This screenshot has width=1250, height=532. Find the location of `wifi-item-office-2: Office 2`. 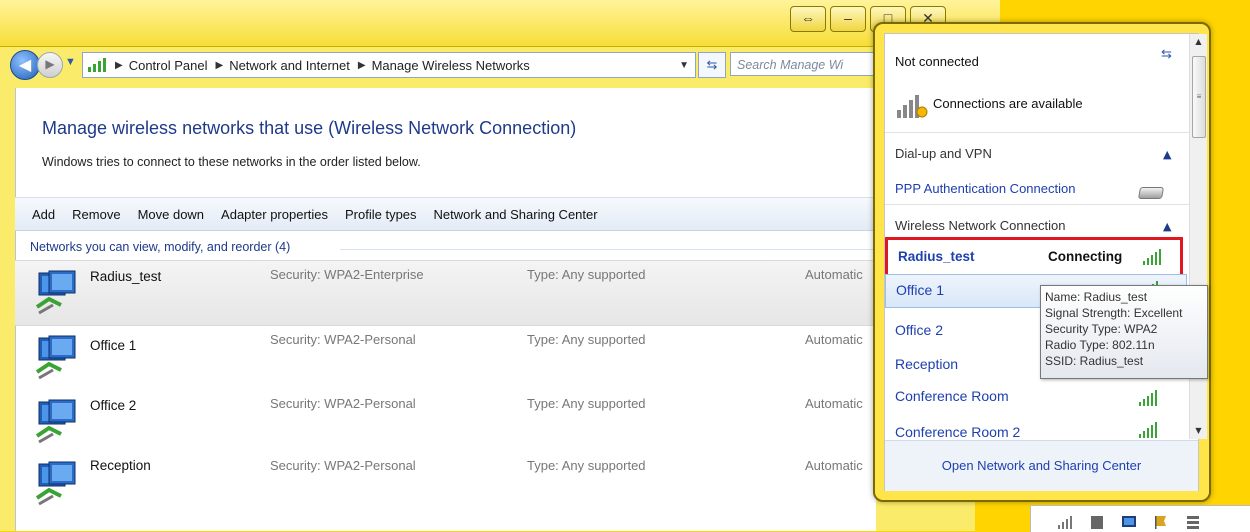

wifi-item-office-2: Office 2 is located at coordinates (919, 330).